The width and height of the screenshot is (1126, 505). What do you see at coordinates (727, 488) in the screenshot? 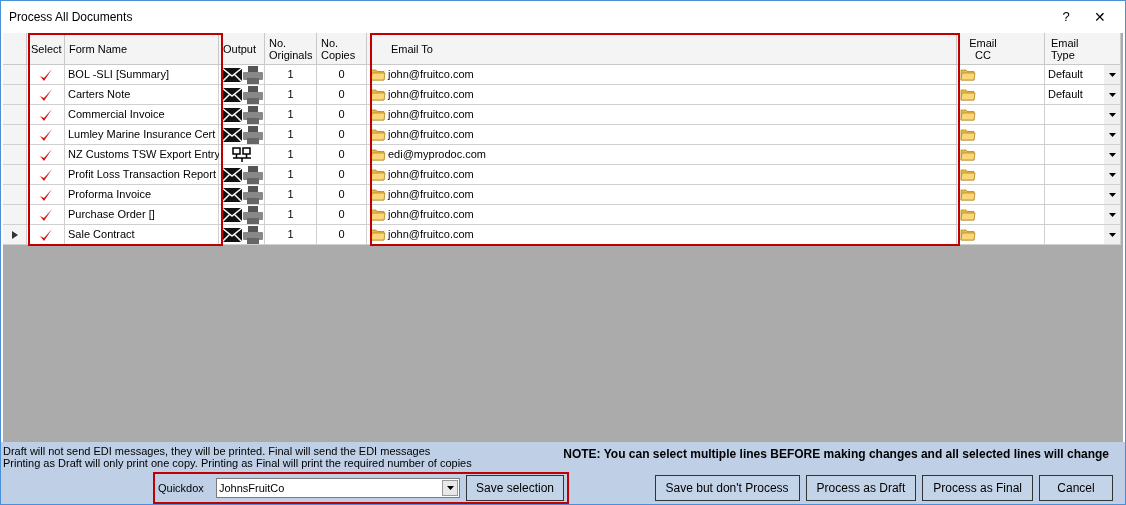
I see `action-button: Save but don't Process` at bounding box center [727, 488].